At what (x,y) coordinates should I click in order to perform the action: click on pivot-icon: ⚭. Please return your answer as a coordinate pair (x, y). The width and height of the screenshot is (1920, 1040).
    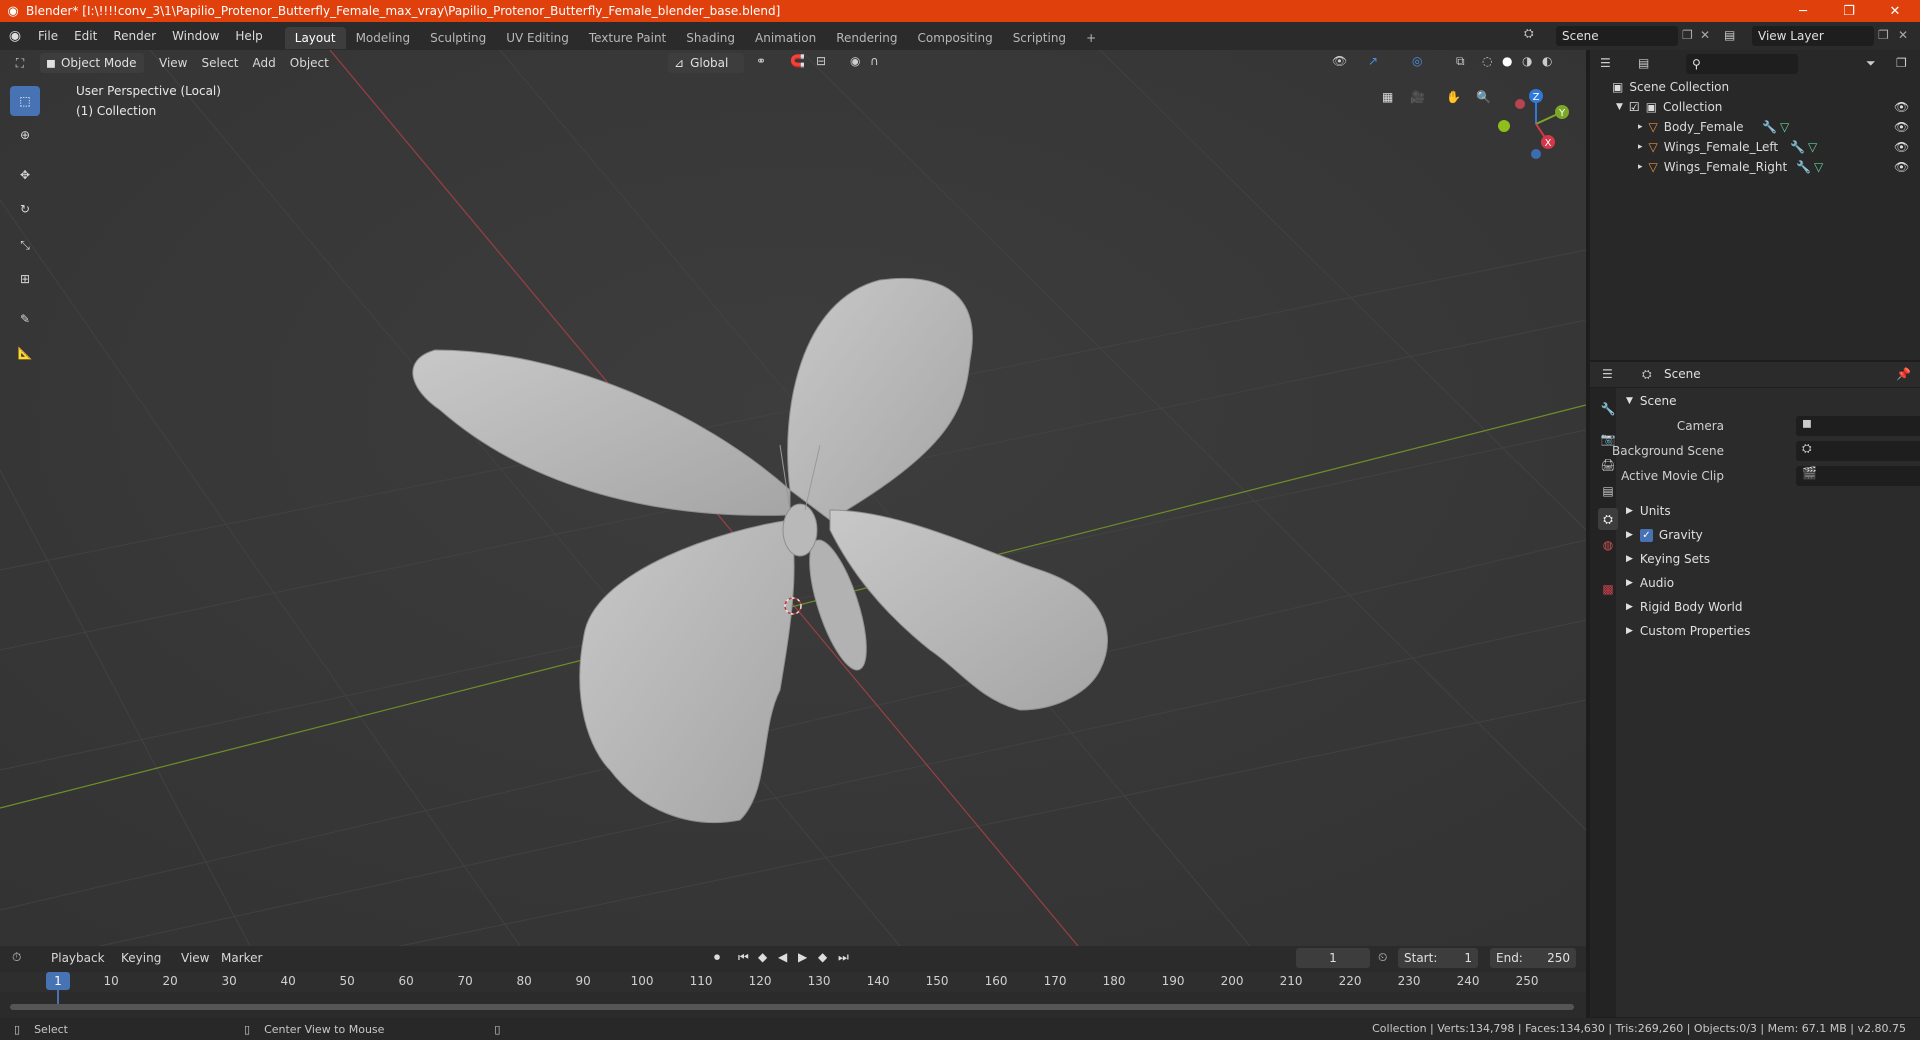
    Looking at the image, I should click on (761, 61).